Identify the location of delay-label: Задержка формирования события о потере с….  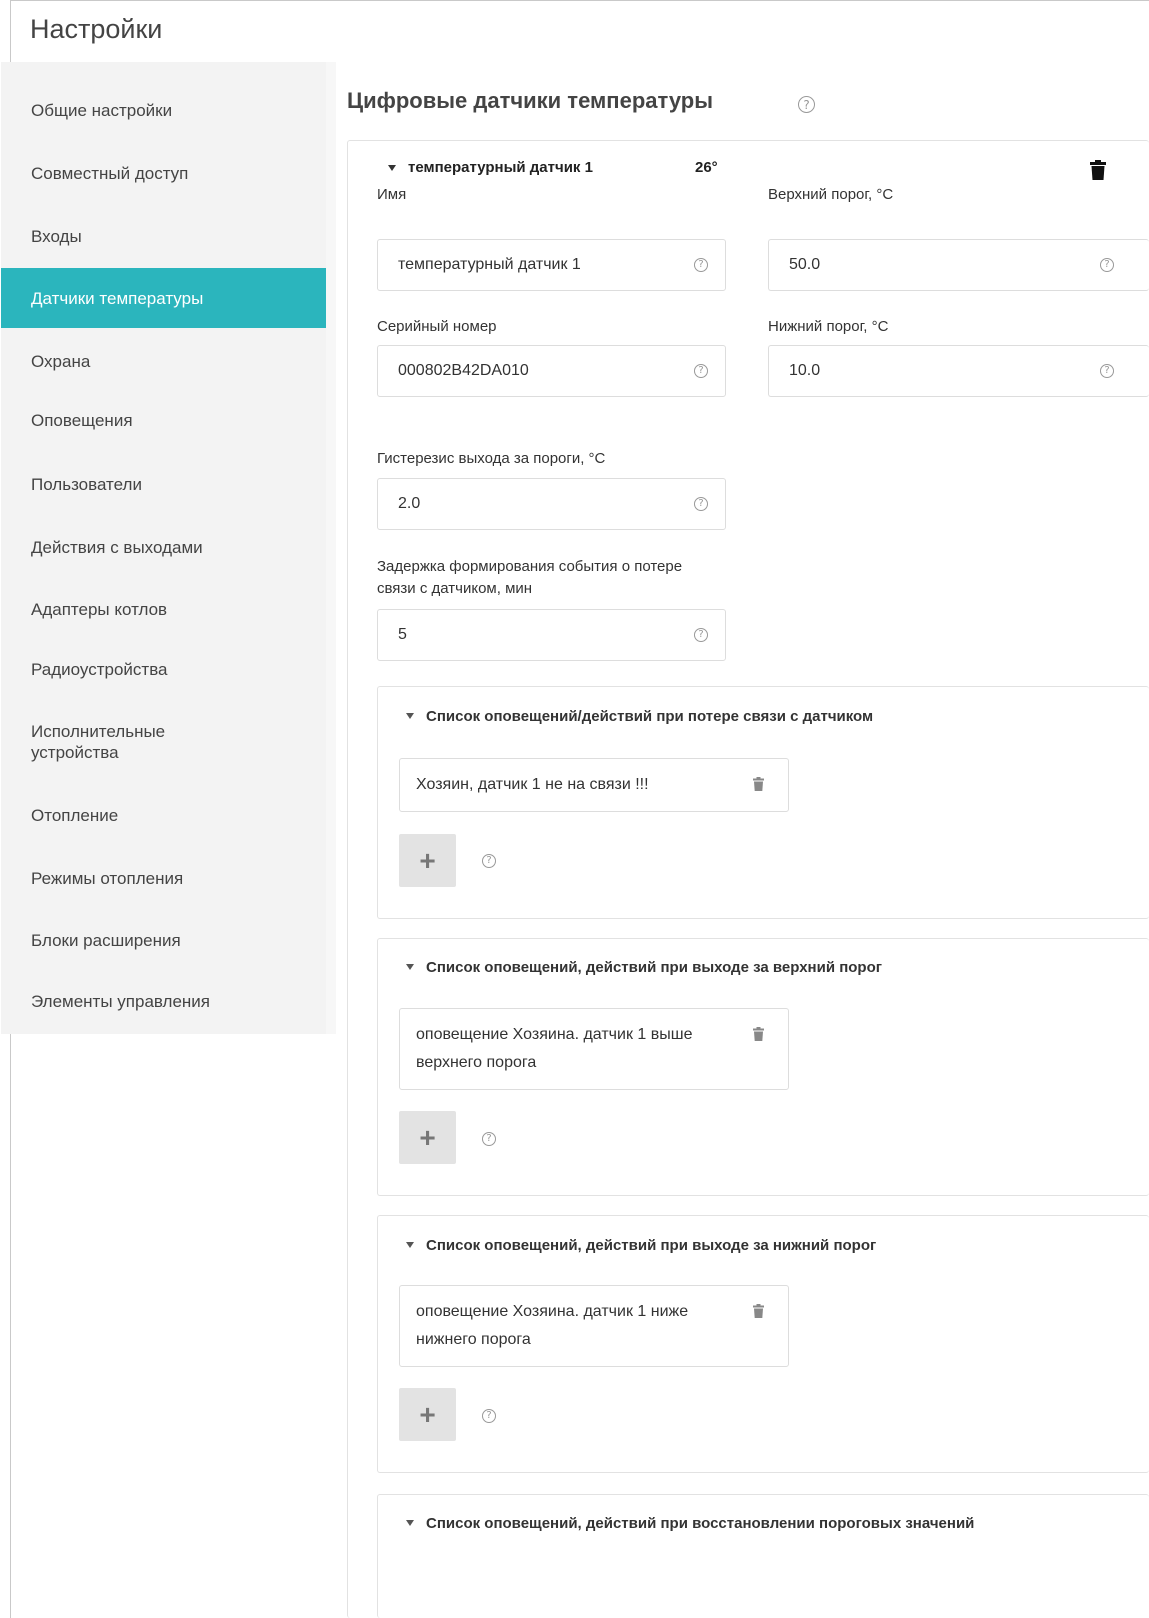
(530, 577).